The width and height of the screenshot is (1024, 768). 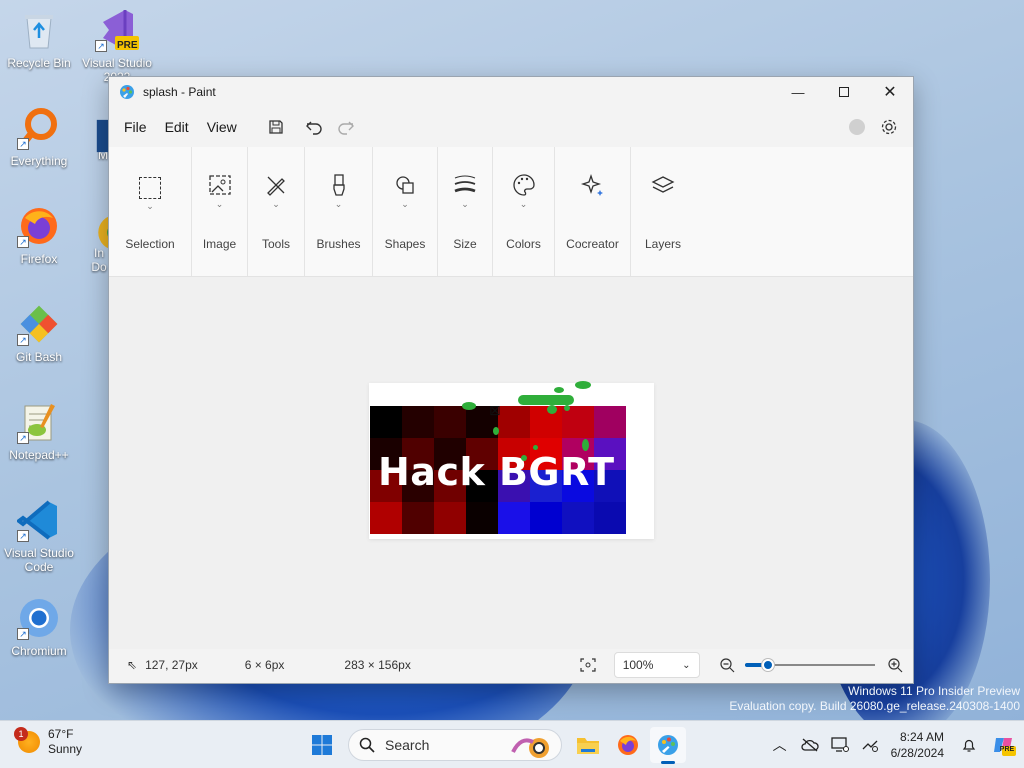 I want to click on save-button, so click(x=276, y=127).